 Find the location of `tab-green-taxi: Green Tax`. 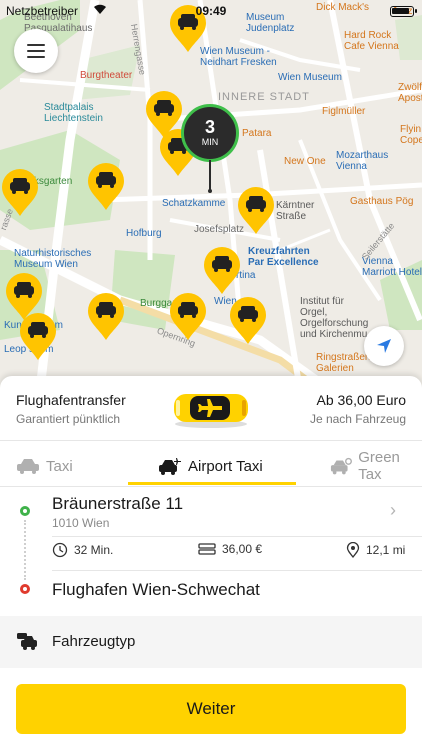

tab-green-taxi: Green Tax is located at coordinates (376, 466).